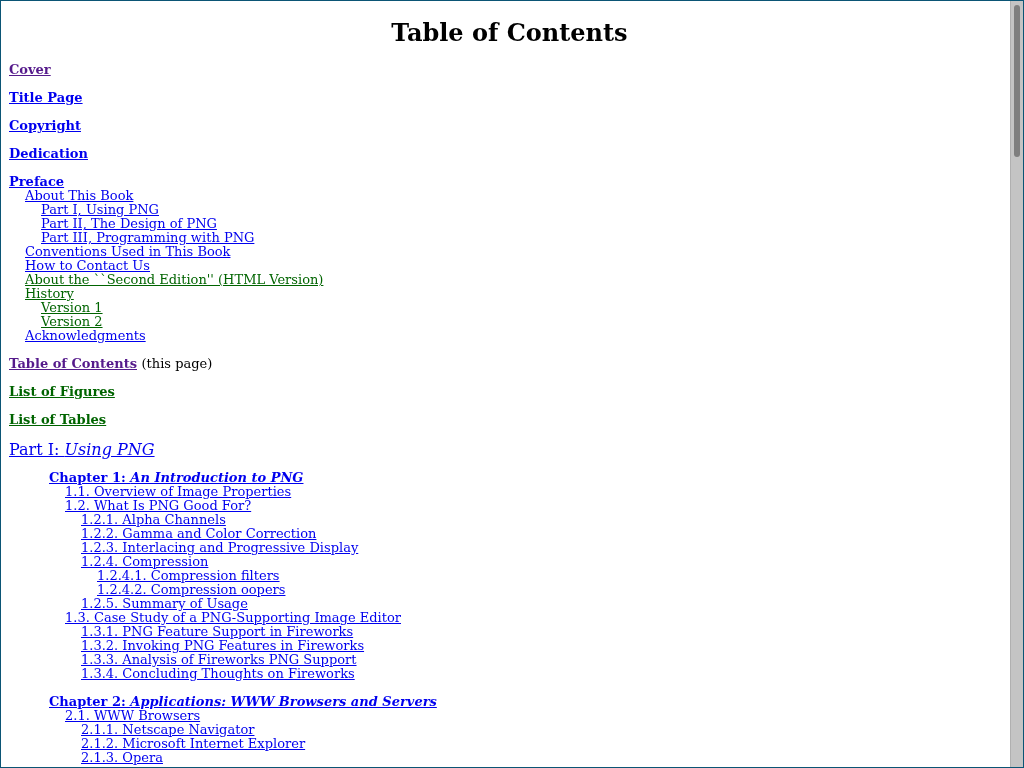  What do you see at coordinates (174, 279) in the screenshot?
I see `toc-link: About the ``Second Edition'' (HTML Version)` at bounding box center [174, 279].